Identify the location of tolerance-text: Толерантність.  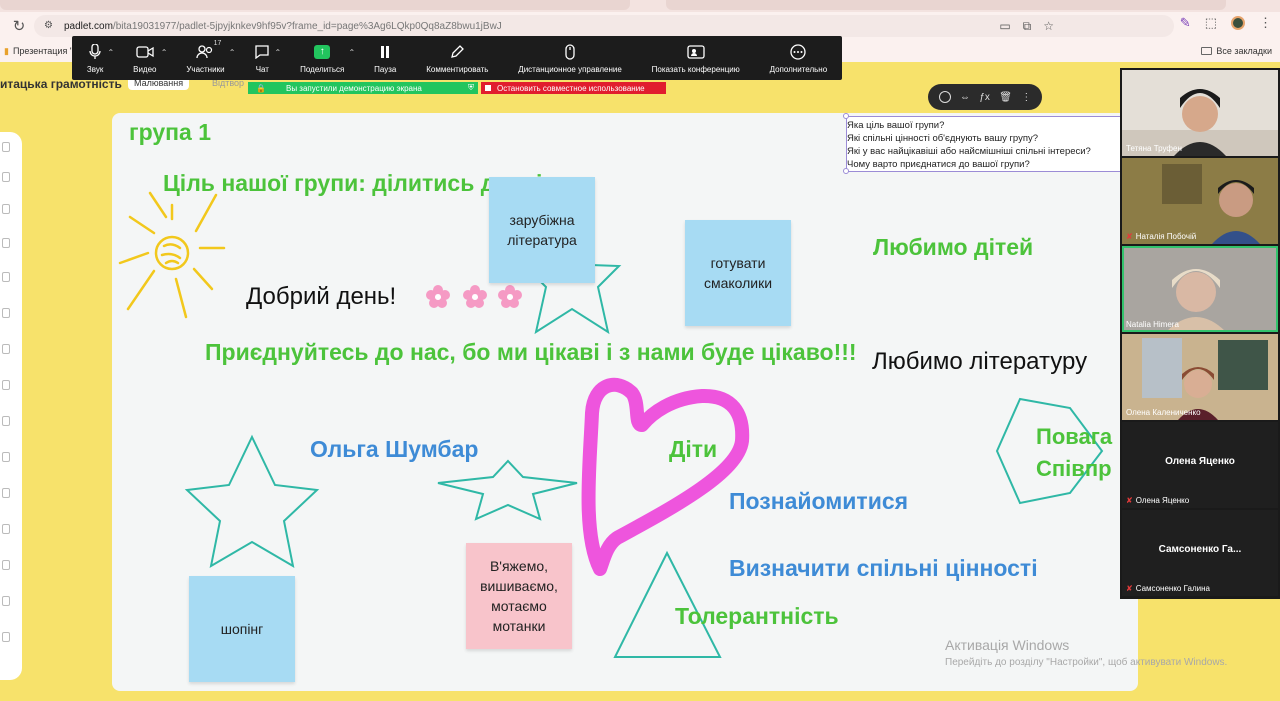
(757, 616).